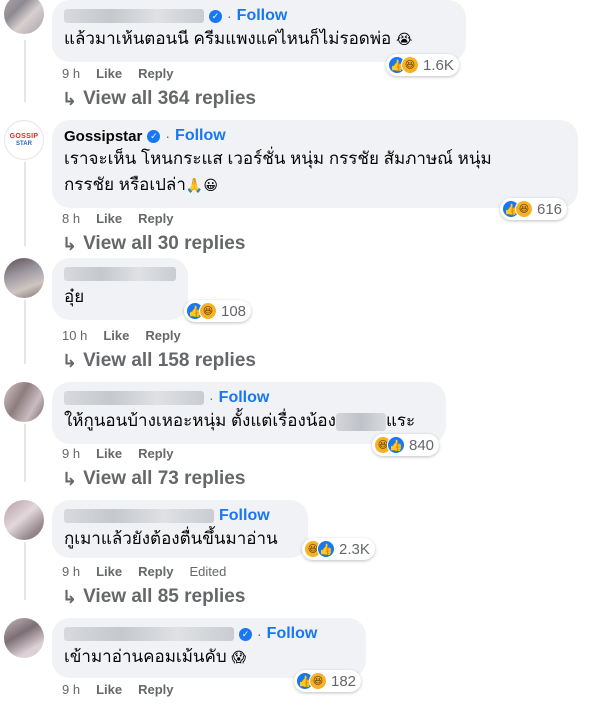  What do you see at coordinates (155, 656) in the screenshot?
I see `comment-text: เข้ามาอ่านคอมเม้นคับ 😱` at bounding box center [155, 656].